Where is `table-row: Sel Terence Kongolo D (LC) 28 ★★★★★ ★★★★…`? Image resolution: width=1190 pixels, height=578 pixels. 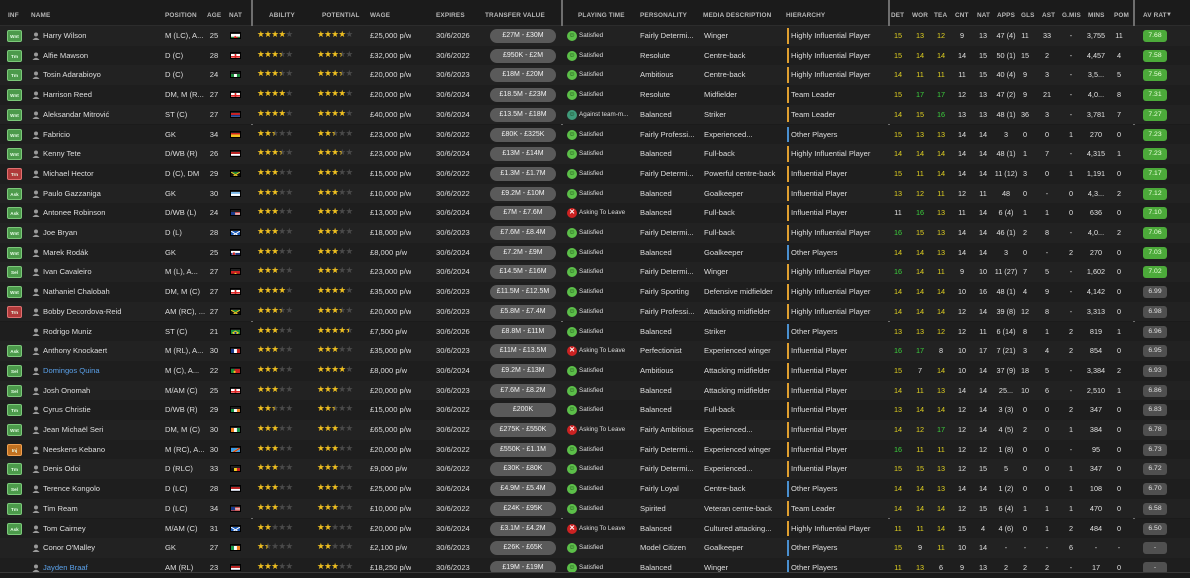 table-row: Sel Terence Kongolo D (LC) 28 ★★★★★ ★★★★… is located at coordinates (595, 489).